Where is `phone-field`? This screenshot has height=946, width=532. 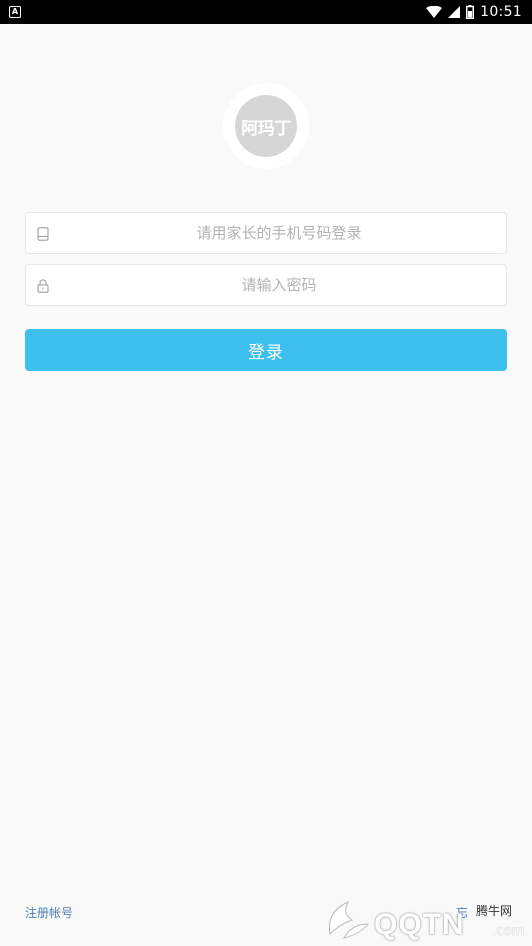 phone-field is located at coordinates (266, 233).